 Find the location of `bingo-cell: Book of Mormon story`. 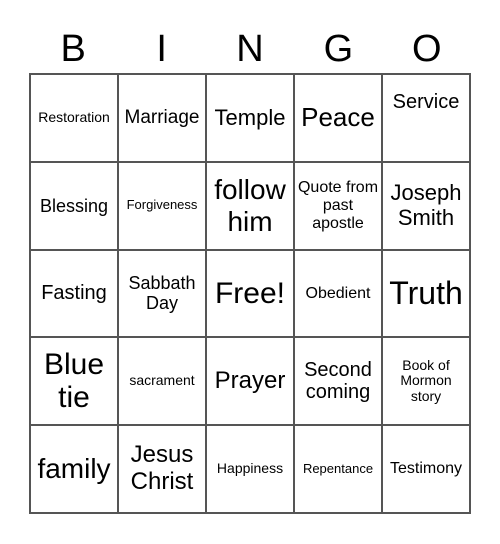

bingo-cell: Book of Mormon story is located at coordinates (426, 381).